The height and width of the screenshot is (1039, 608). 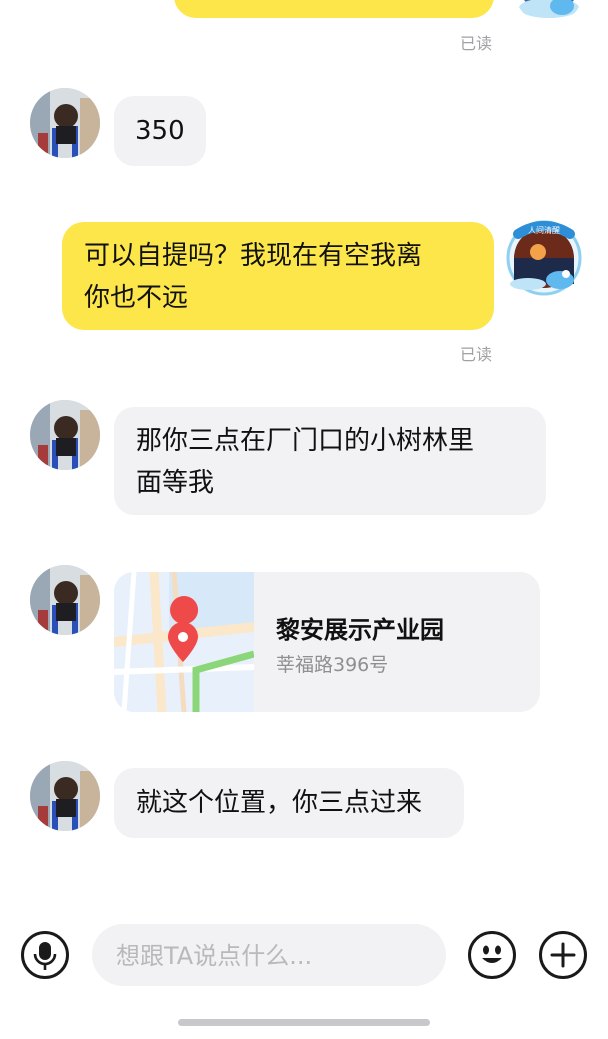 What do you see at coordinates (304, 1022) in the screenshot?
I see `home-indicator` at bounding box center [304, 1022].